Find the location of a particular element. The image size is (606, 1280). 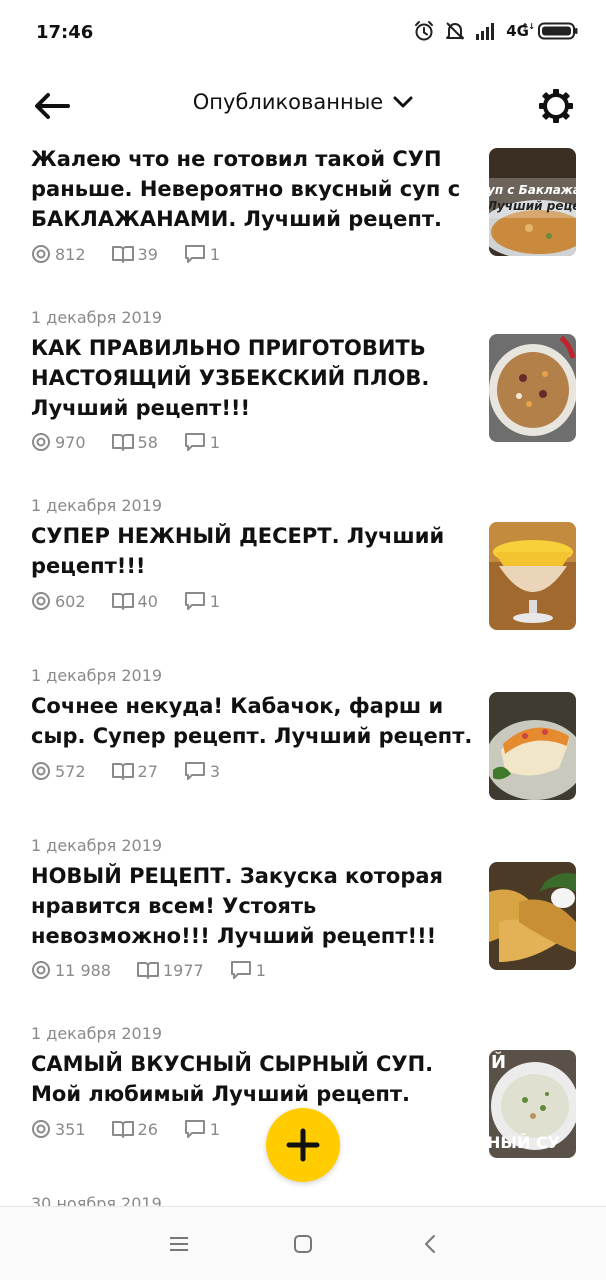

comments-stat: 3 is located at coordinates (202, 771).